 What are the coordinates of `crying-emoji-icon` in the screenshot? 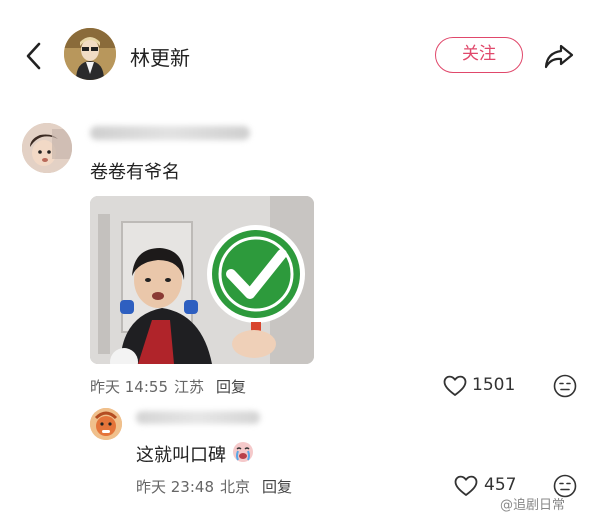 It's located at (243, 452).